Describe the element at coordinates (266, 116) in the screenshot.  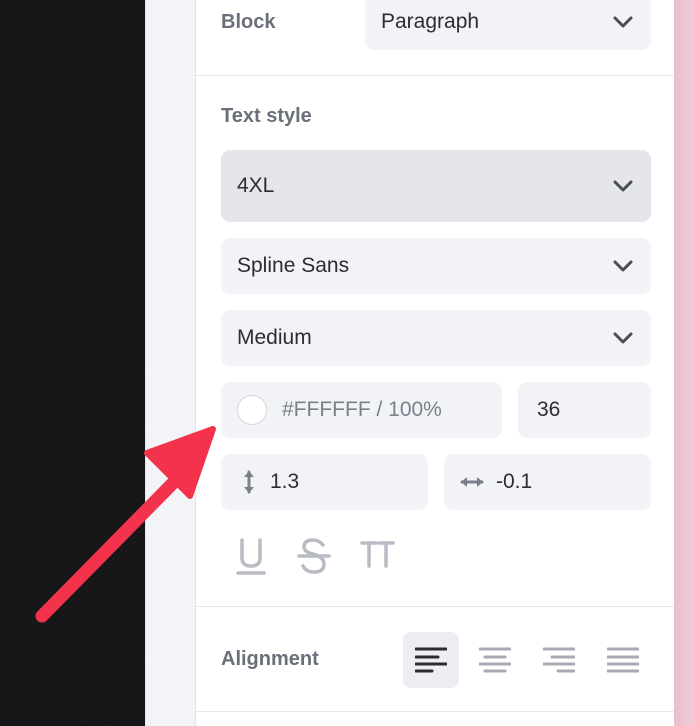
I see `text-style-label: Text style` at that location.